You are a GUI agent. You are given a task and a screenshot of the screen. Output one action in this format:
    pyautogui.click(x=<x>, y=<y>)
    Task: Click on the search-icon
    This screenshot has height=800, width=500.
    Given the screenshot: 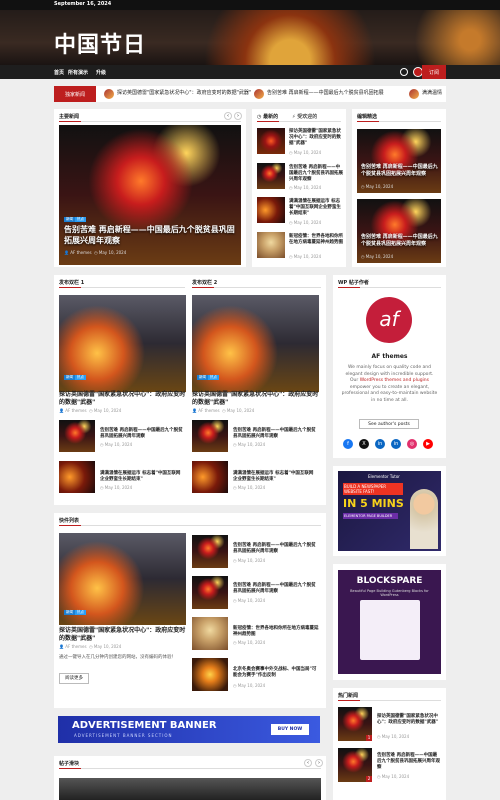 What is the action you would take?
    pyautogui.click(x=404, y=72)
    